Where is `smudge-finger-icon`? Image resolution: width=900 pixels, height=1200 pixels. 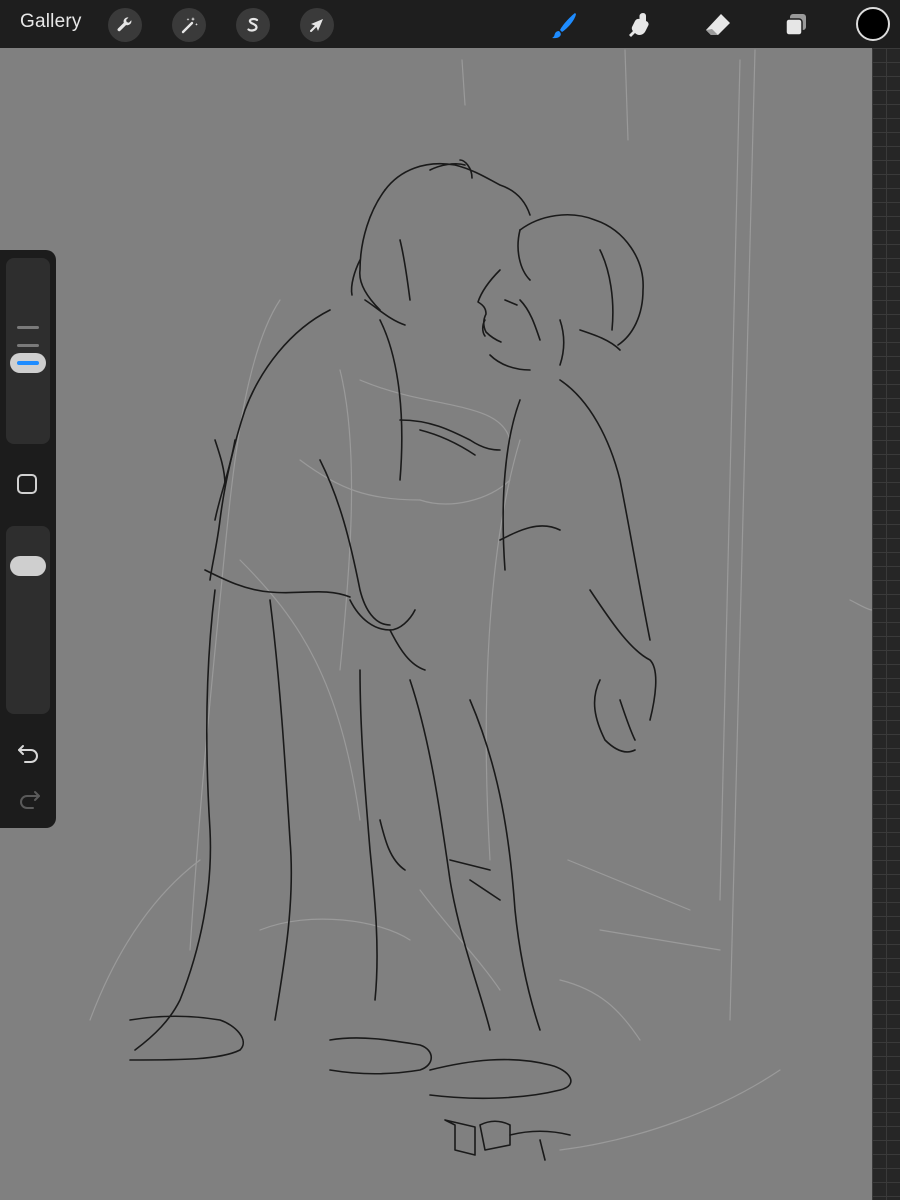 smudge-finger-icon is located at coordinates (639, 25).